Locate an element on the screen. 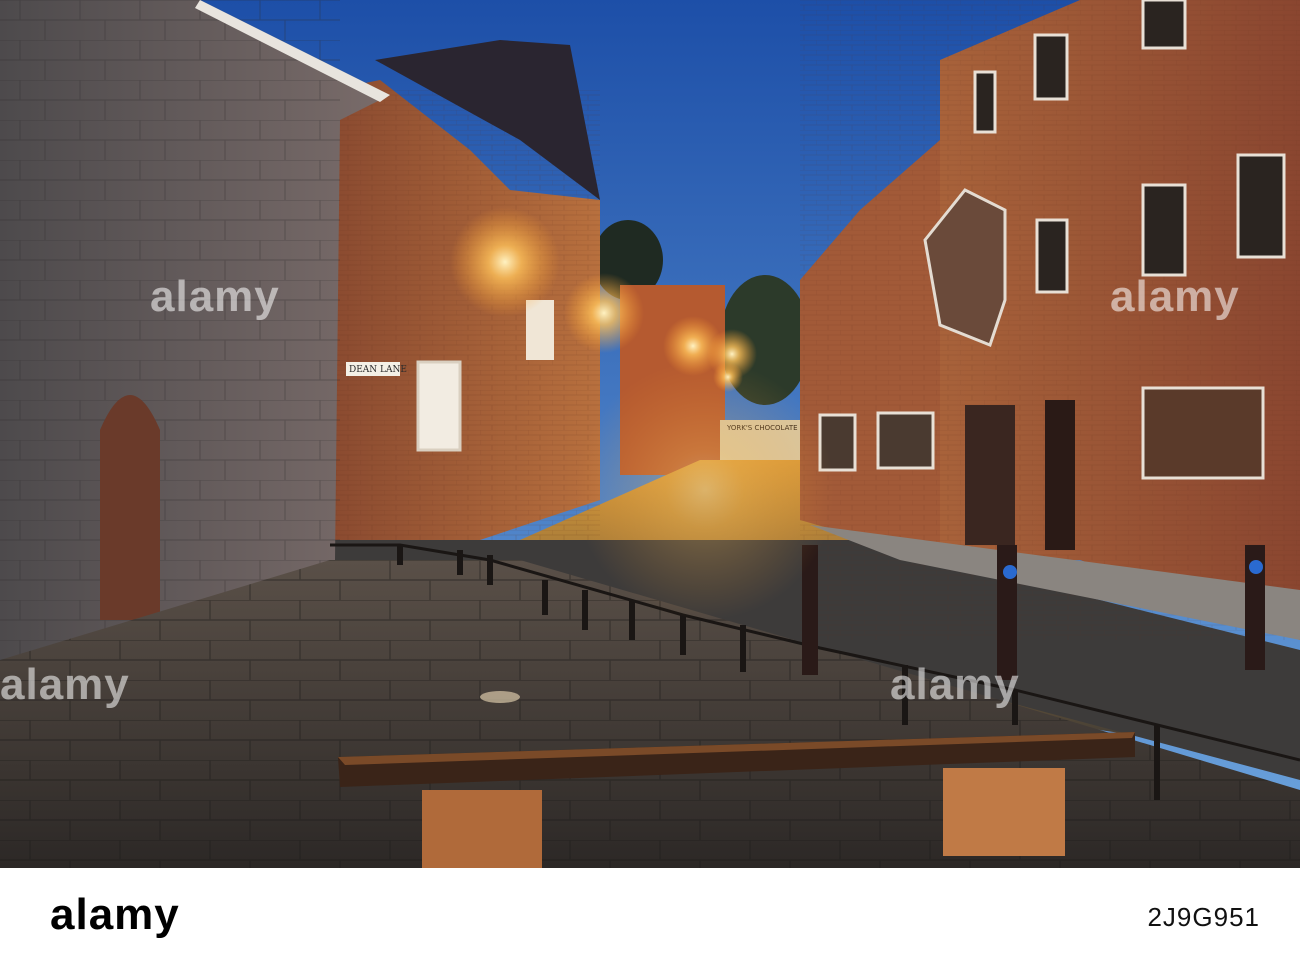 The height and width of the screenshot is (956, 1300). drain-cover is located at coordinates (500, 697).